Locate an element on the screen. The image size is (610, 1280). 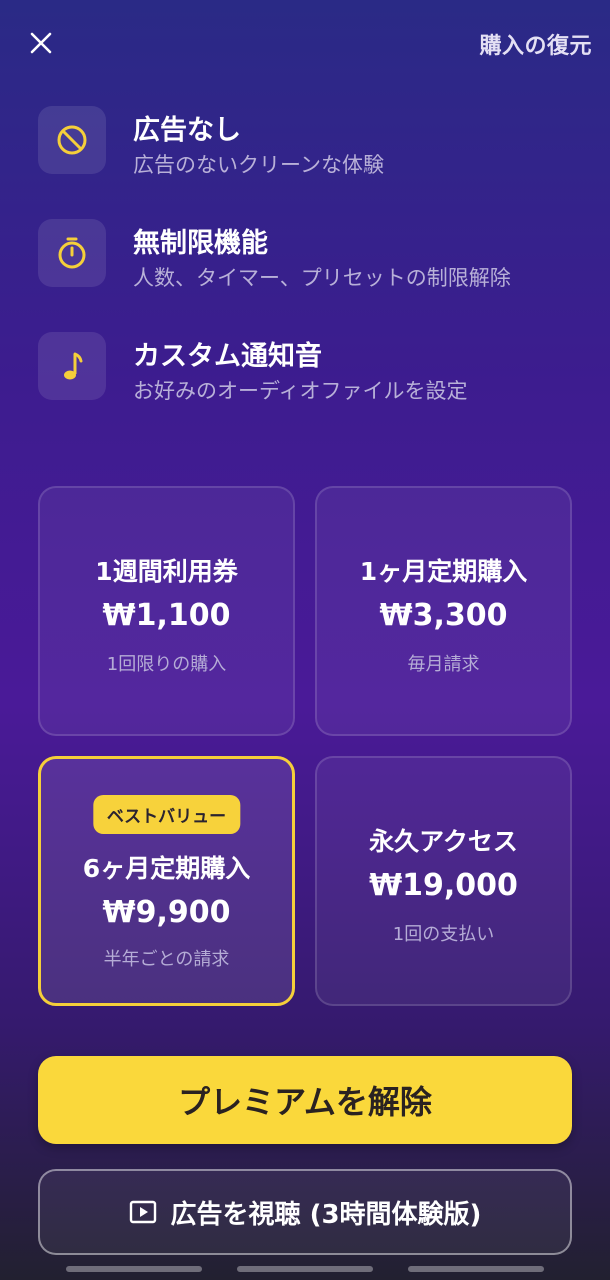
play-video-icon is located at coordinates (142, 1212).